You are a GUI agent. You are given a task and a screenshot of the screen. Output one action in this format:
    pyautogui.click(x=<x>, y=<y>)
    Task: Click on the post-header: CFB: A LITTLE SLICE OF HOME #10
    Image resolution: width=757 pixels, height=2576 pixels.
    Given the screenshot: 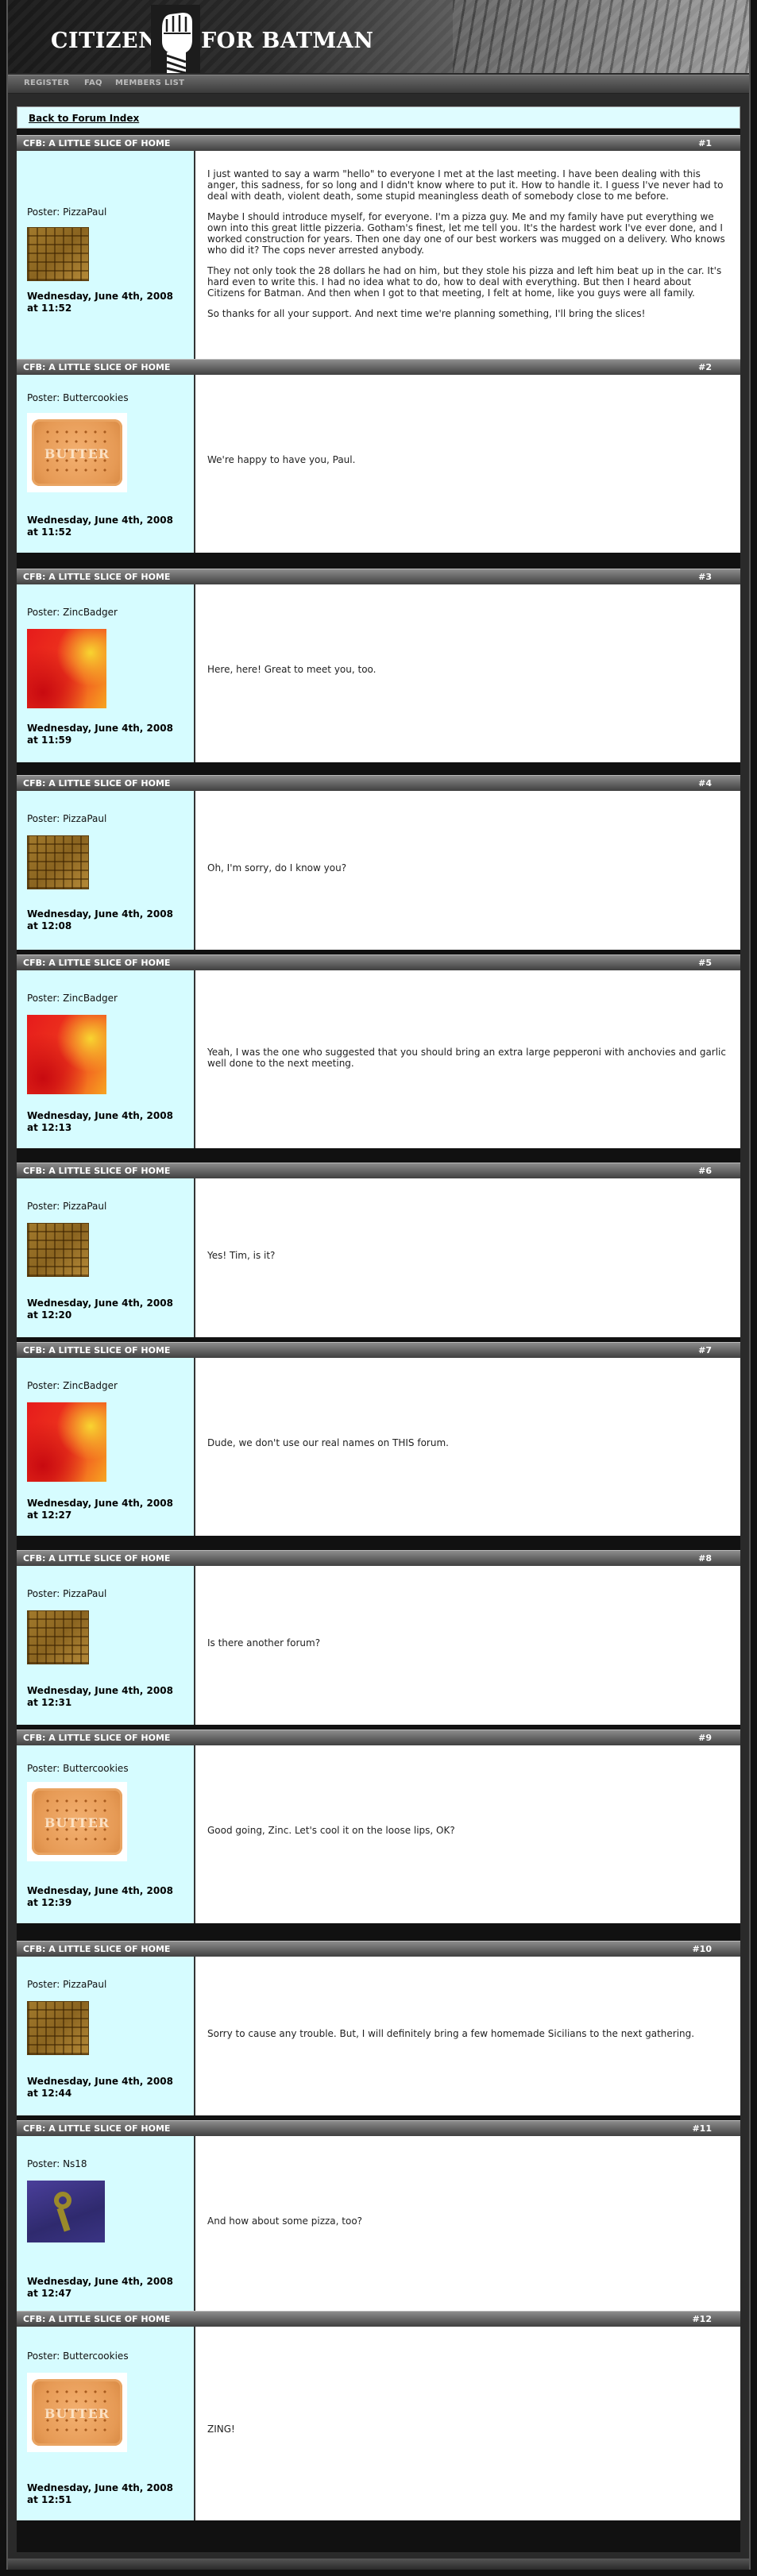 What is the action you would take?
    pyautogui.click(x=378, y=1949)
    